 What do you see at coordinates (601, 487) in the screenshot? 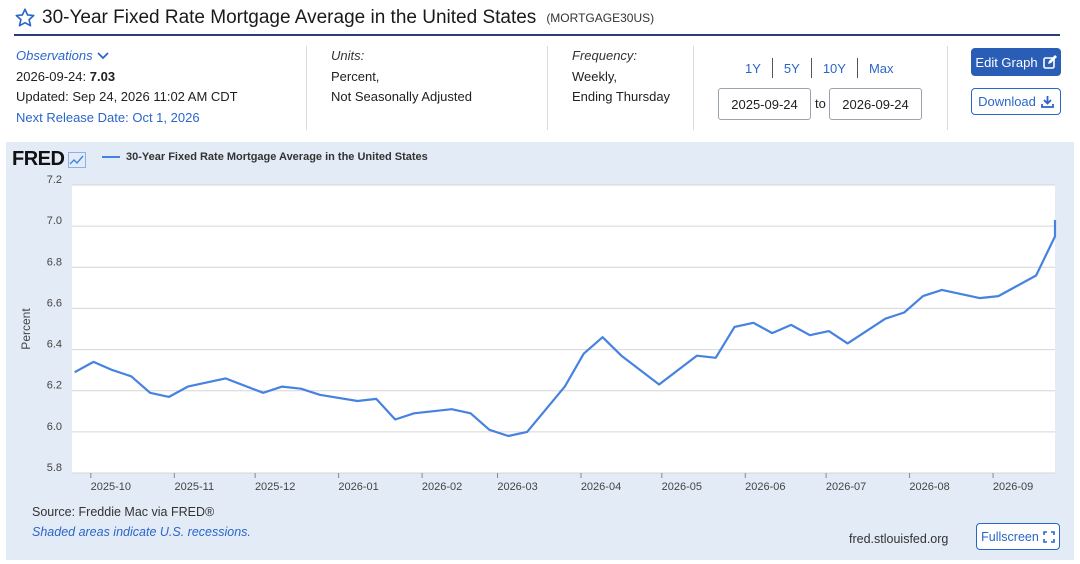
I see `x-tick-label: 2026-04` at bounding box center [601, 487].